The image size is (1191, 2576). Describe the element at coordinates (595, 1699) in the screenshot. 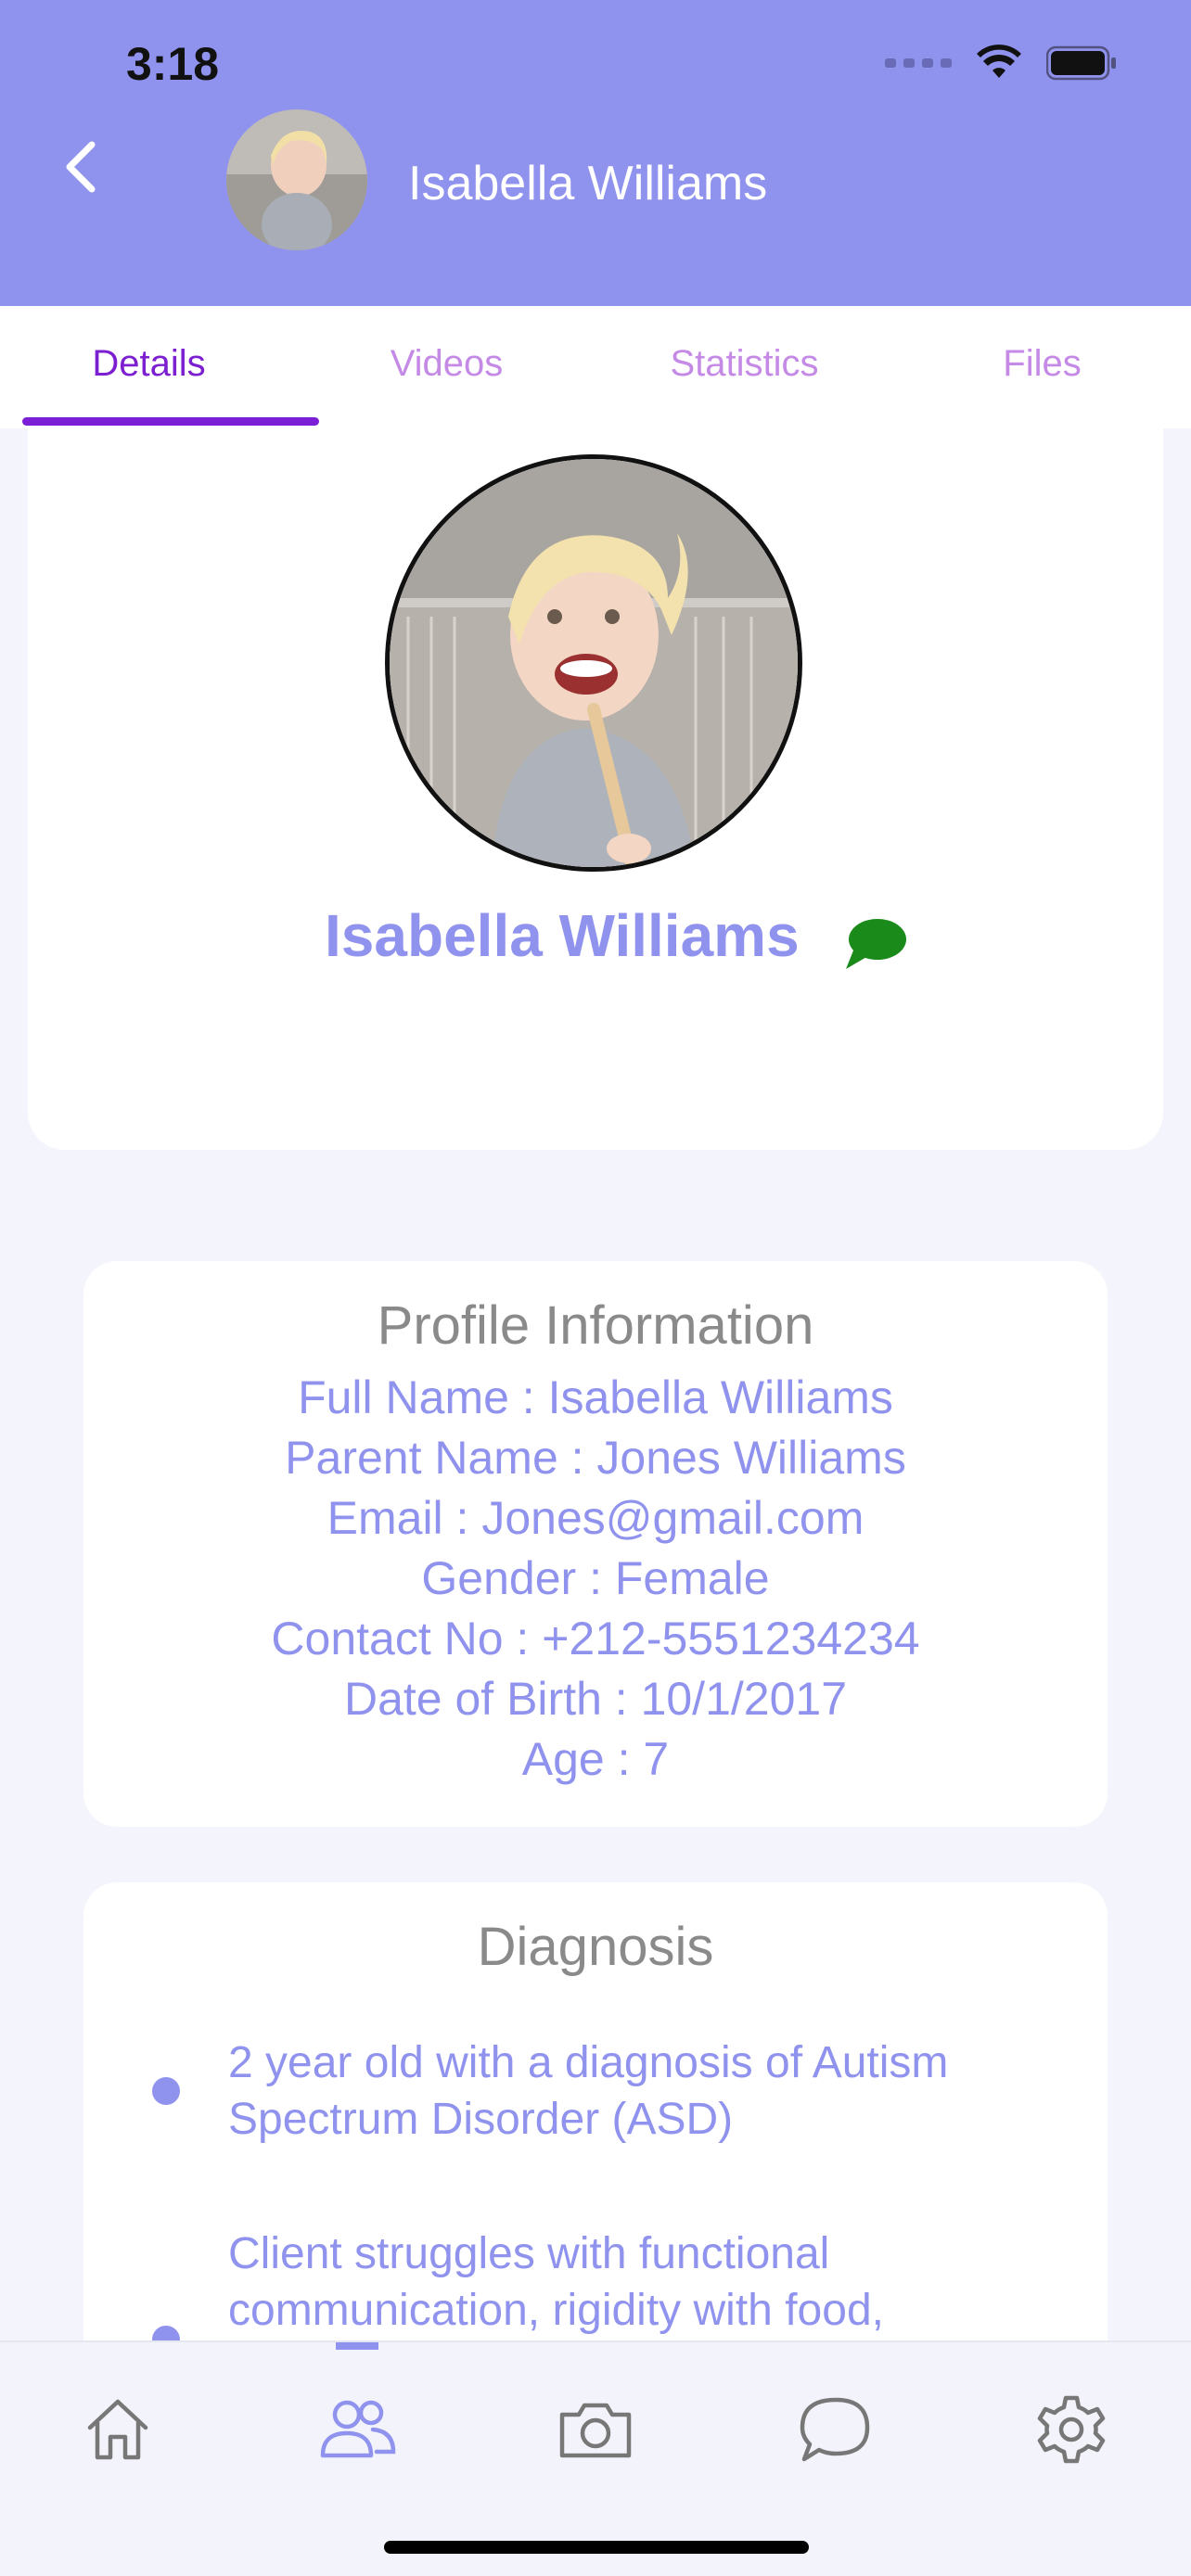

I see `info-date-of-birth: Date of Birth : 10/1/2017` at that location.